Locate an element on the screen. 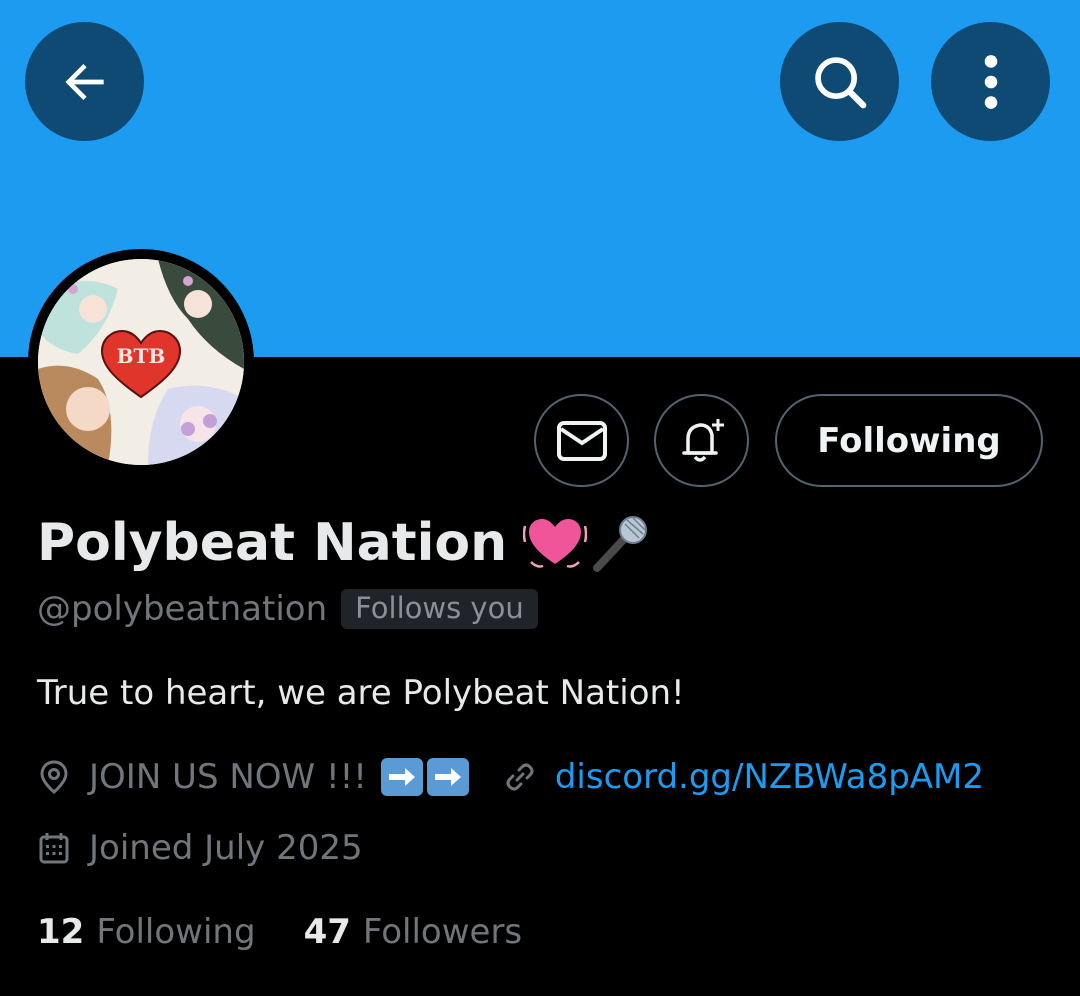  following-button: Following is located at coordinates (909, 440).